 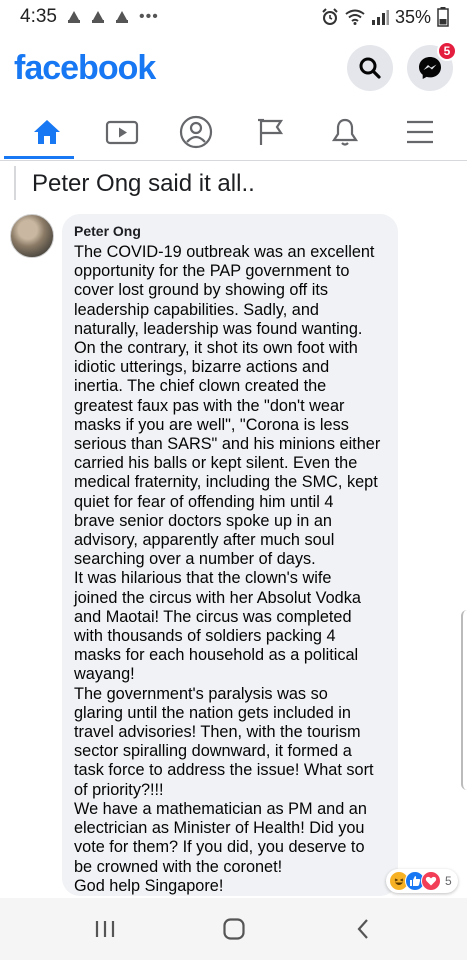 I want to click on messenger-button: 5, so click(x=432, y=66).